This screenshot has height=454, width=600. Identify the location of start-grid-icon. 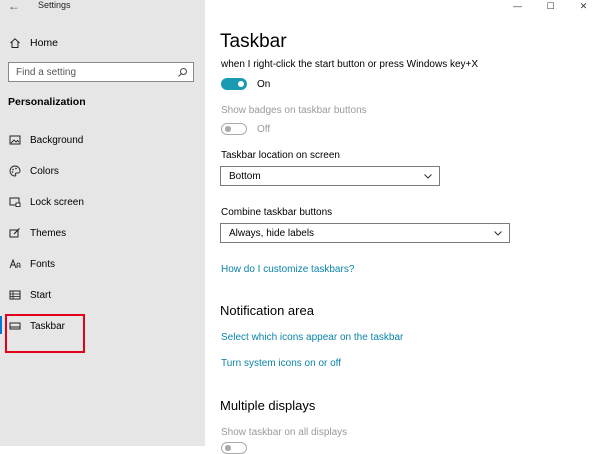
(15, 295).